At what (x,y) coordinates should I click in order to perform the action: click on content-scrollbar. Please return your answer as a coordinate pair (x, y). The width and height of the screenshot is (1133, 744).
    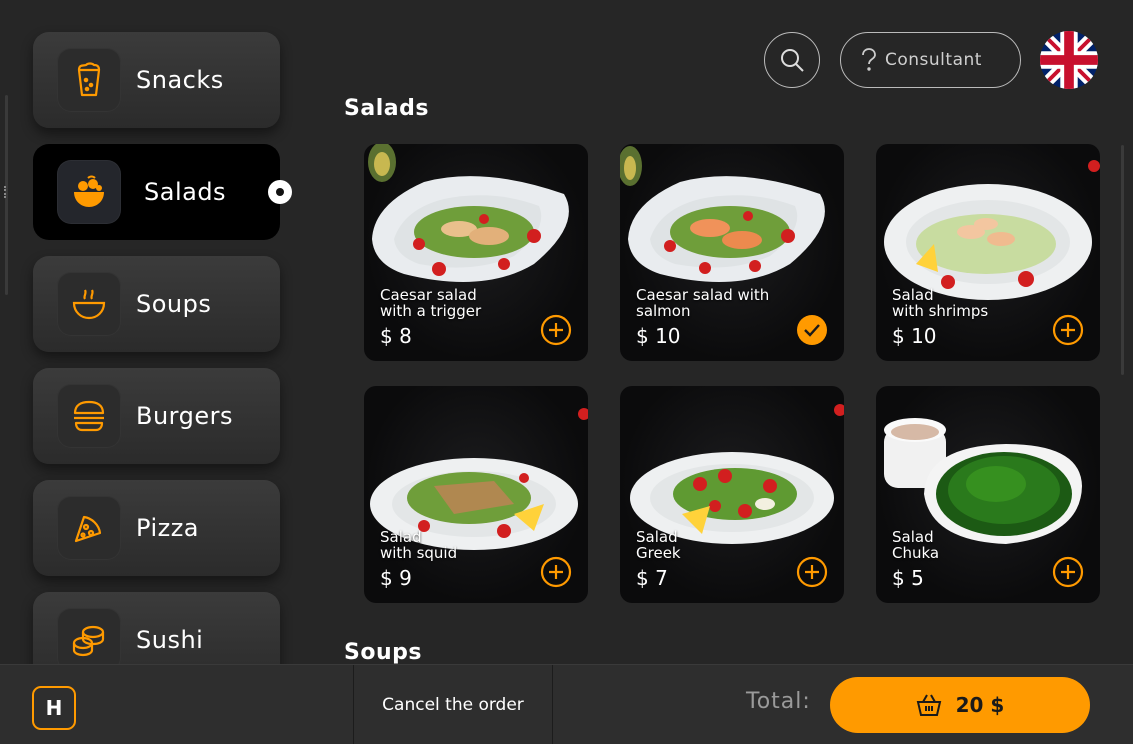
    Looking at the image, I should click on (1122, 260).